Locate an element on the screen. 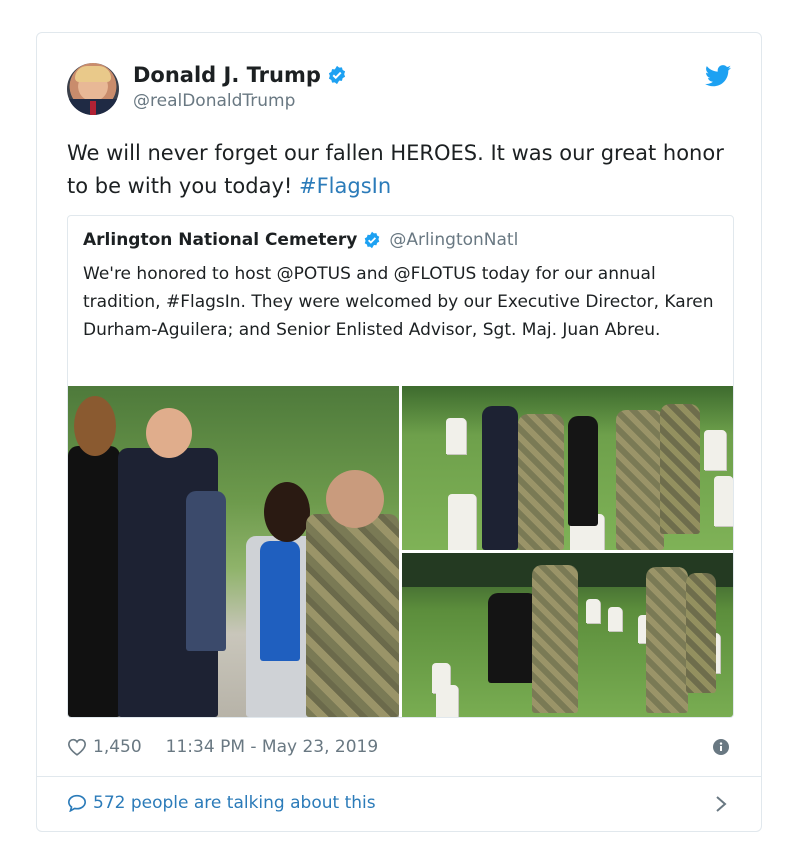 The image size is (799, 865). author-avatar is located at coordinates (93, 89).